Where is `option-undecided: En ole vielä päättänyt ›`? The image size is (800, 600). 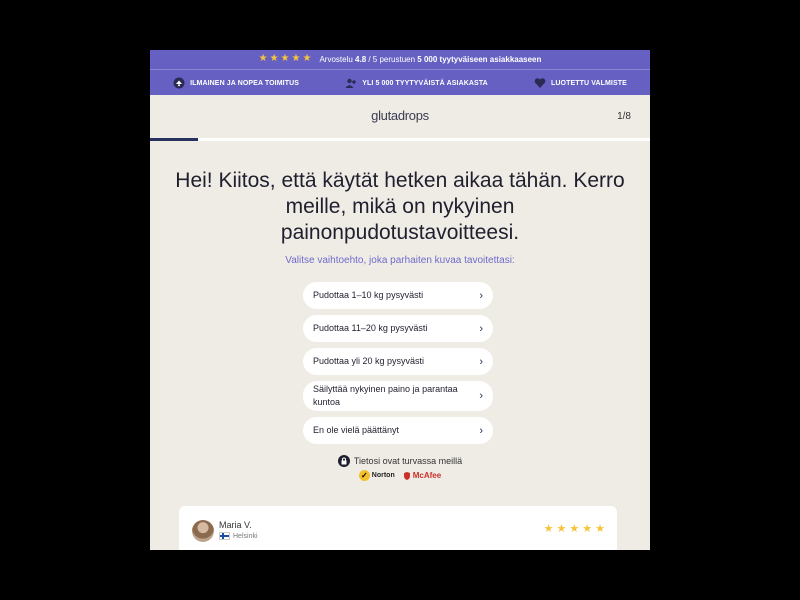 option-undecided: En ole vielä päättänyt › is located at coordinates (398, 430).